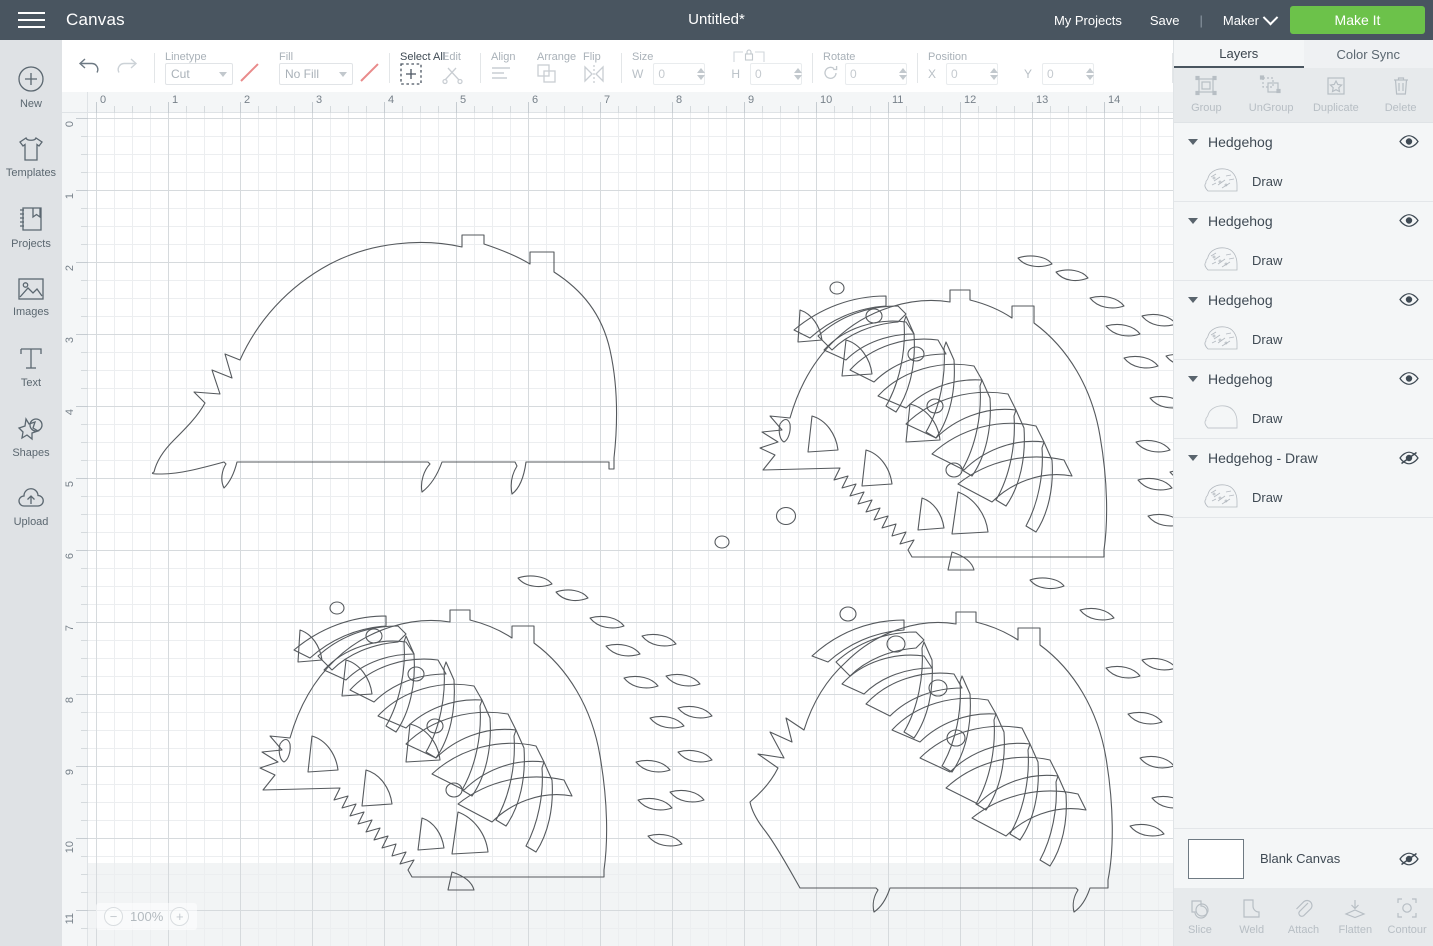 The width and height of the screenshot is (1433, 946). I want to click on canvas-color-swatch, so click(1216, 858).